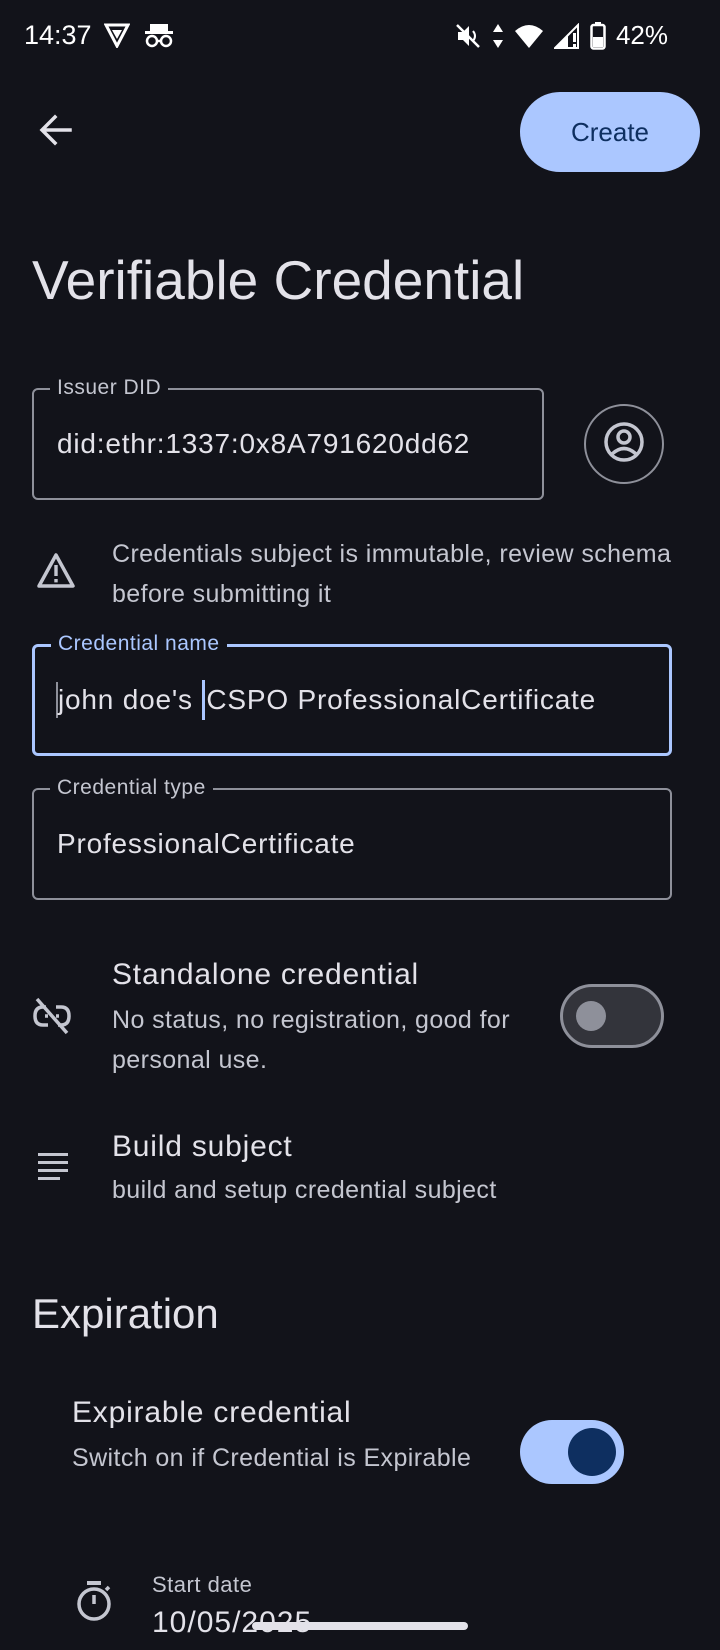 The width and height of the screenshot is (720, 1650). I want to click on account-circle-icon, so click(624, 444).